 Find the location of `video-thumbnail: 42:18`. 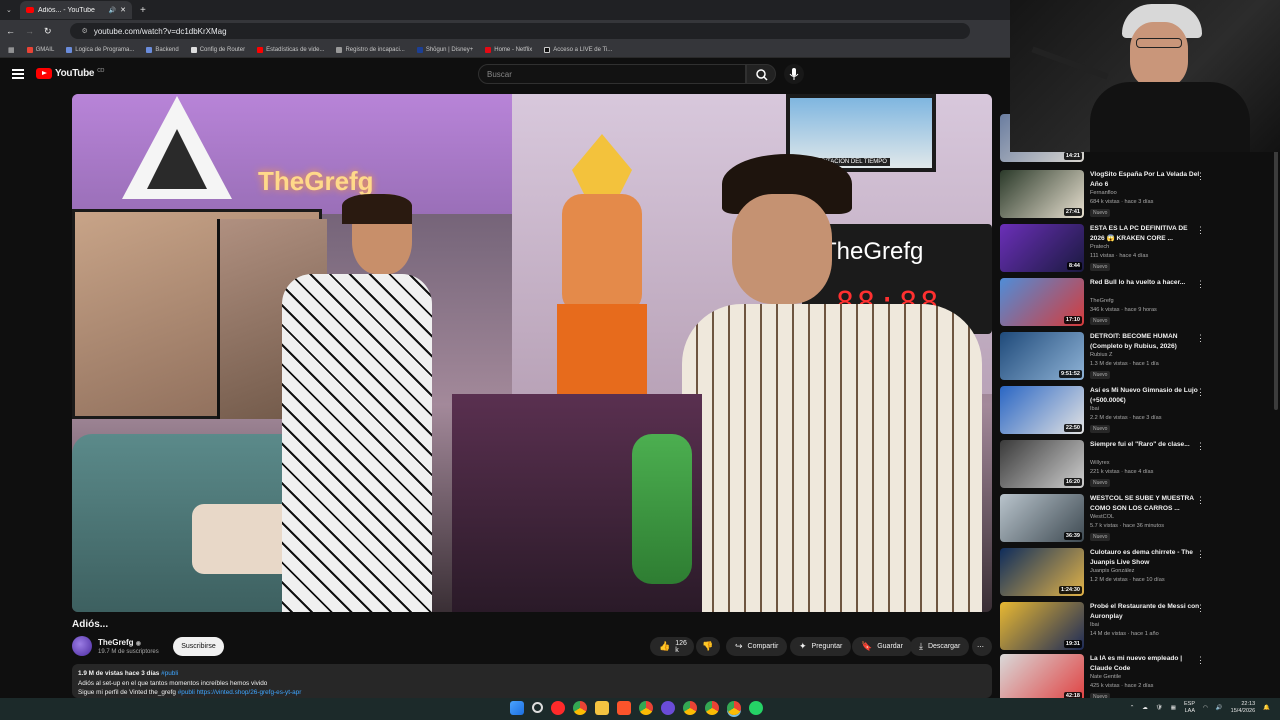

video-thumbnail: 42:18 is located at coordinates (1042, 677).